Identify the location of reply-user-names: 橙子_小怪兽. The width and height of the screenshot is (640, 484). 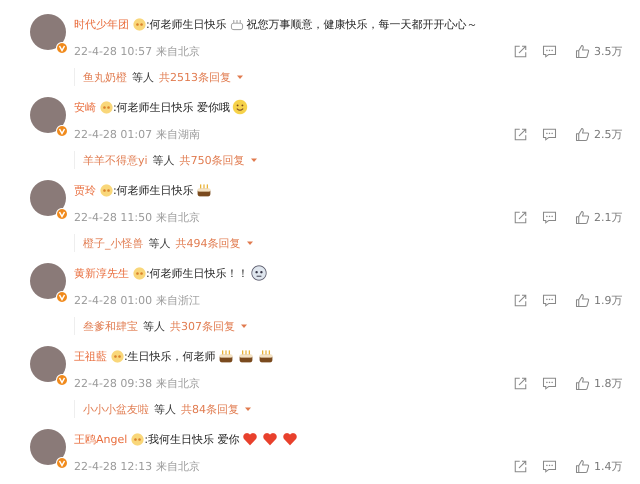
(113, 243).